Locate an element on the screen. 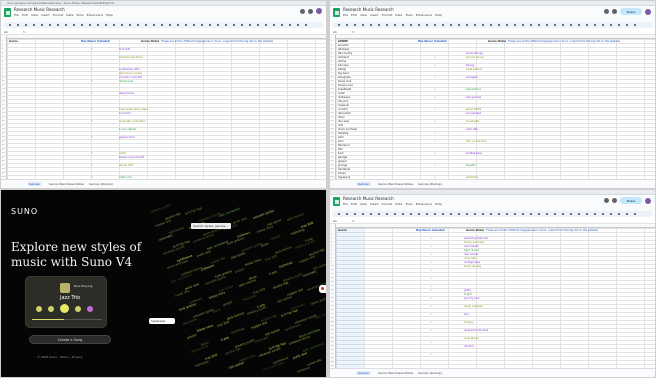  style-tag: lo-fi hip hop is located at coordinates (289, 313).